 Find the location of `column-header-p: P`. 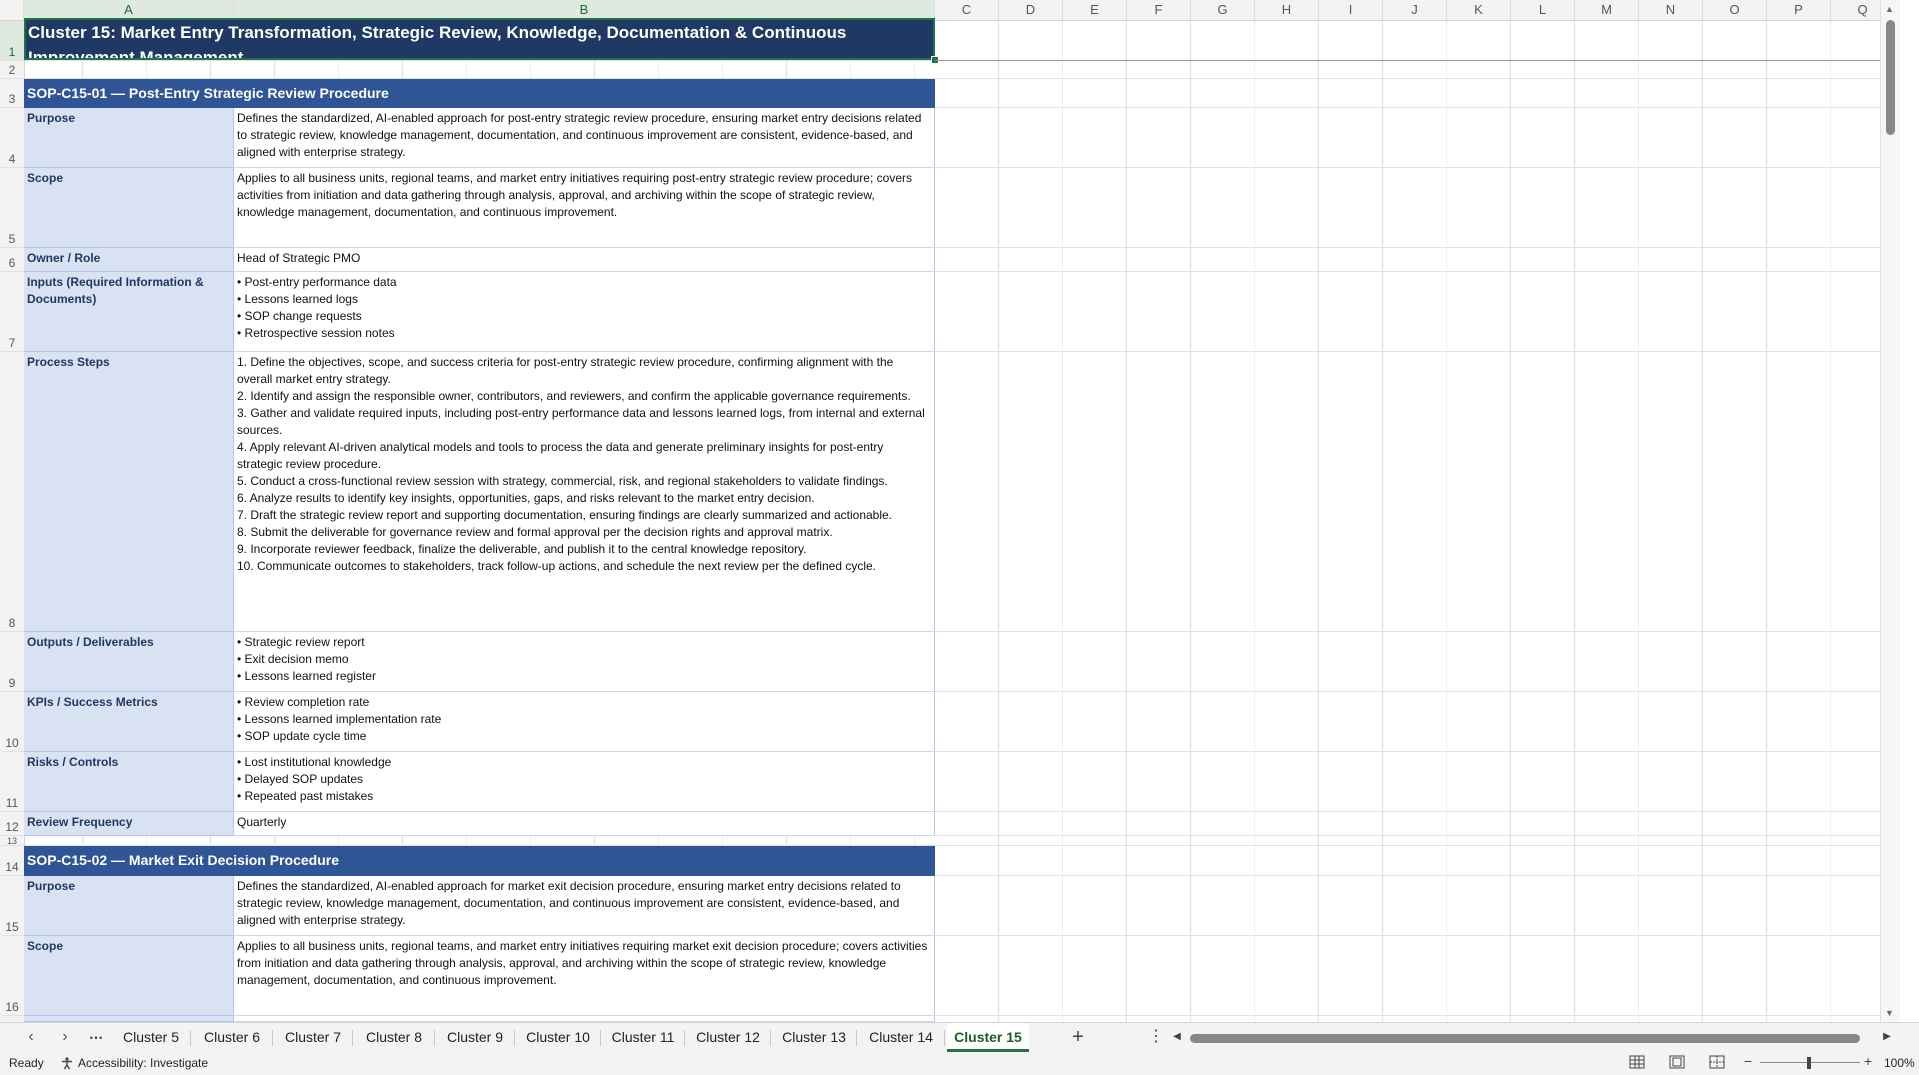

column-header-p: P is located at coordinates (1799, 10).